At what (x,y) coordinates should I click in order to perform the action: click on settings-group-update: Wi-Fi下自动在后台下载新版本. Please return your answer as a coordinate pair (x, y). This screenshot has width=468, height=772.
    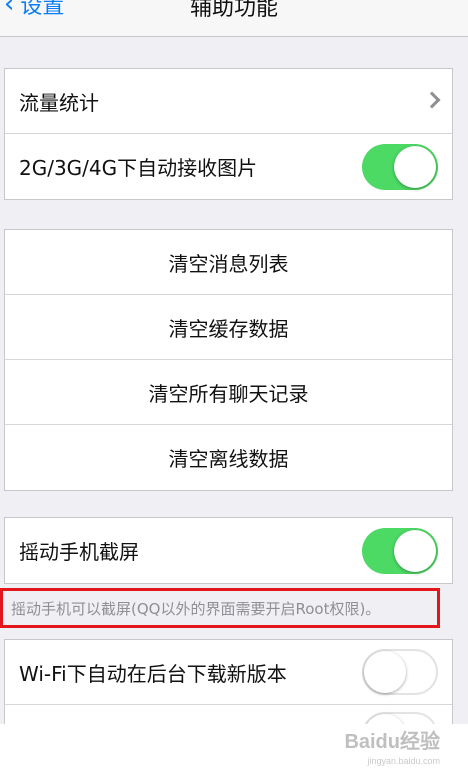
    Looking at the image, I should click on (228, 683).